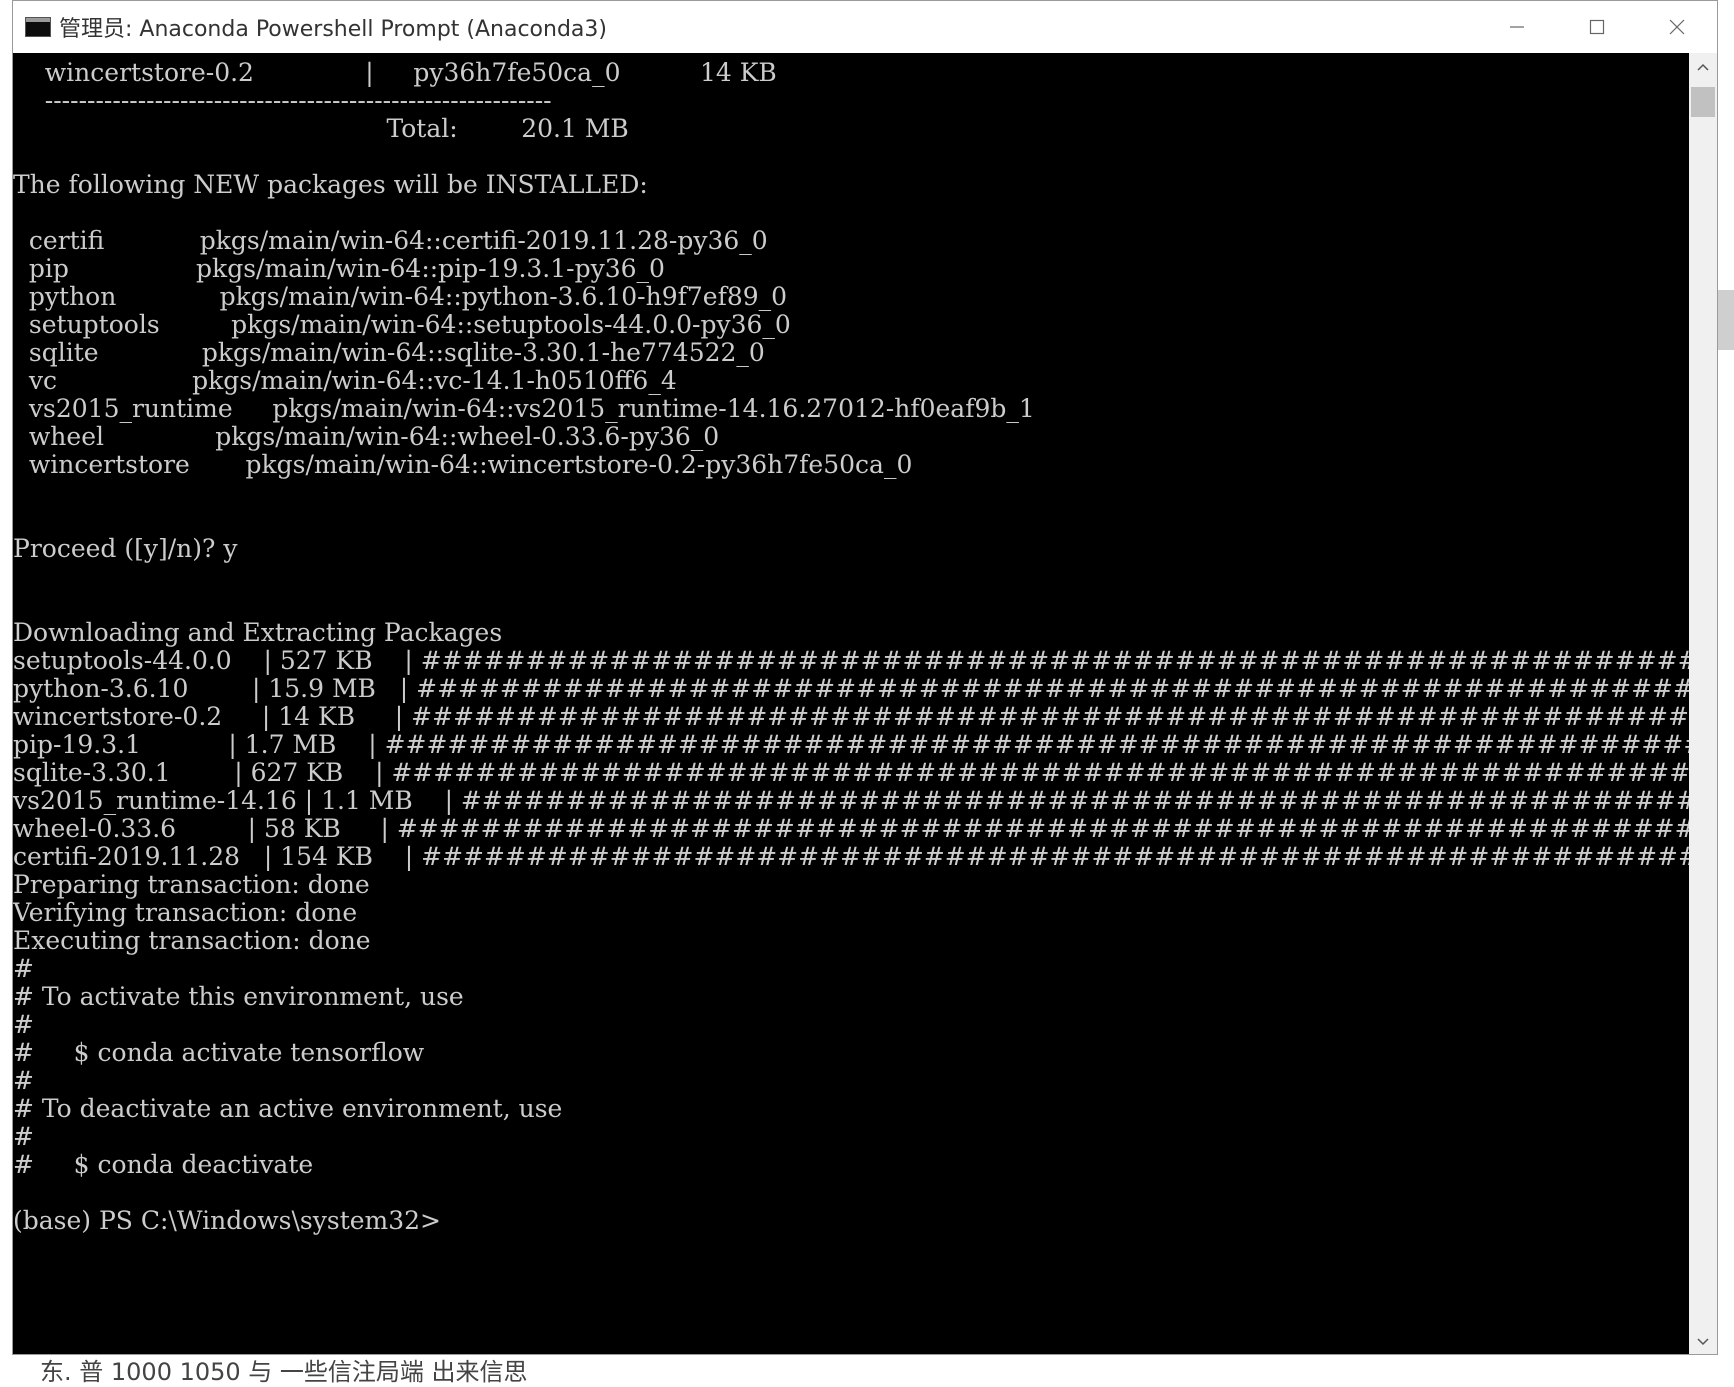 The height and width of the screenshot is (1387, 1734). Describe the element at coordinates (125, 548) in the screenshot. I see `console-line: Proceed ([y]/n)? y` at that location.